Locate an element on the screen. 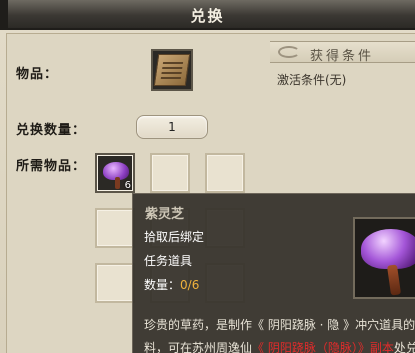 The width and height of the screenshot is (415, 353). window-title: 兑换 is located at coordinates (207, 16).